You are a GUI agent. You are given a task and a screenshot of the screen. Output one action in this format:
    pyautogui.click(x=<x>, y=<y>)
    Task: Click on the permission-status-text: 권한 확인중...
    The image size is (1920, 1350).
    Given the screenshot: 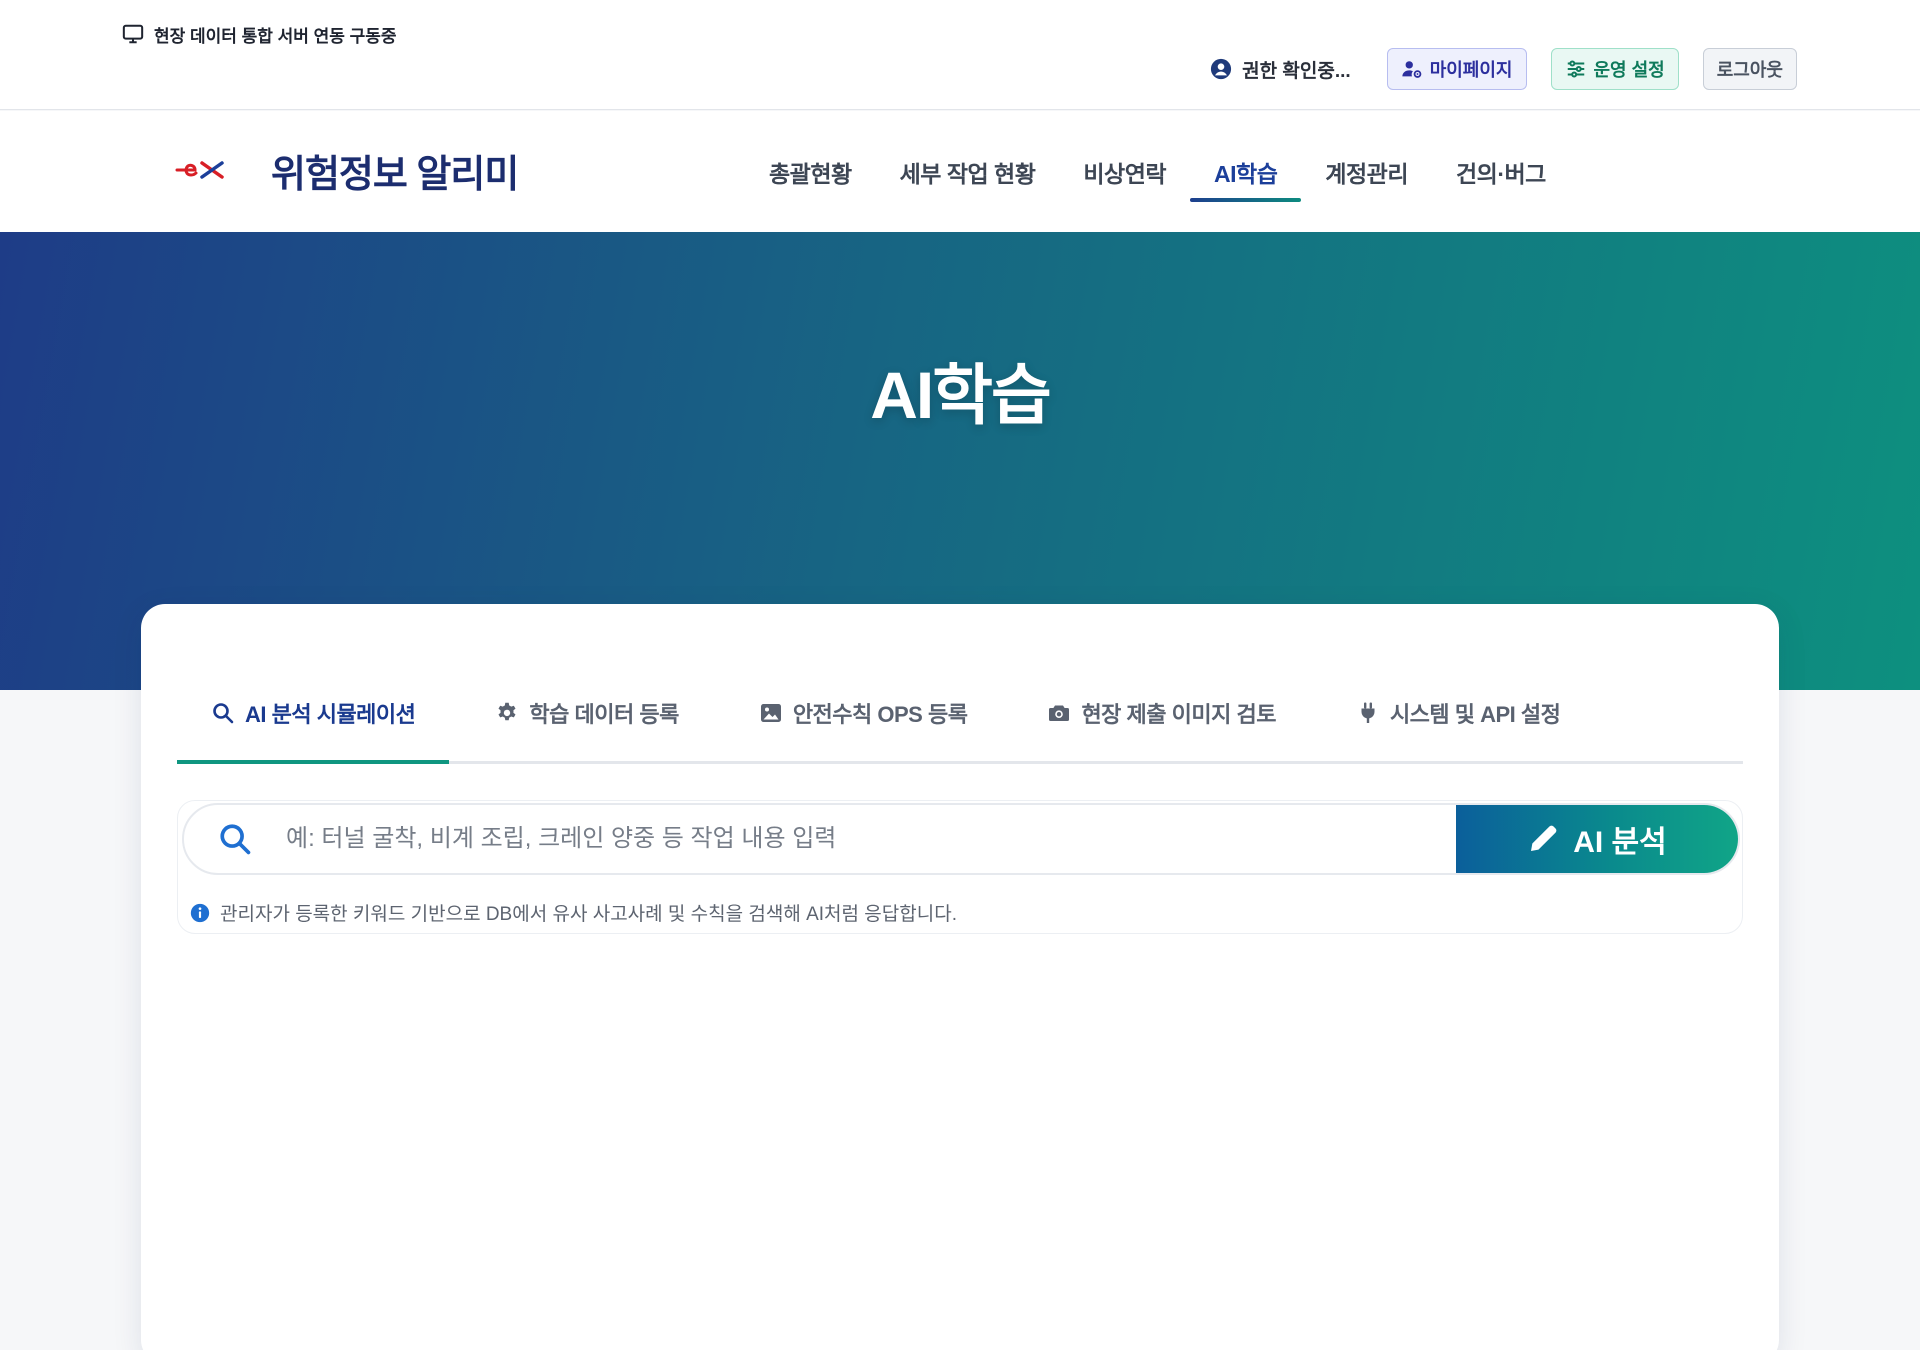 What is the action you would take?
    pyautogui.click(x=1296, y=71)
    